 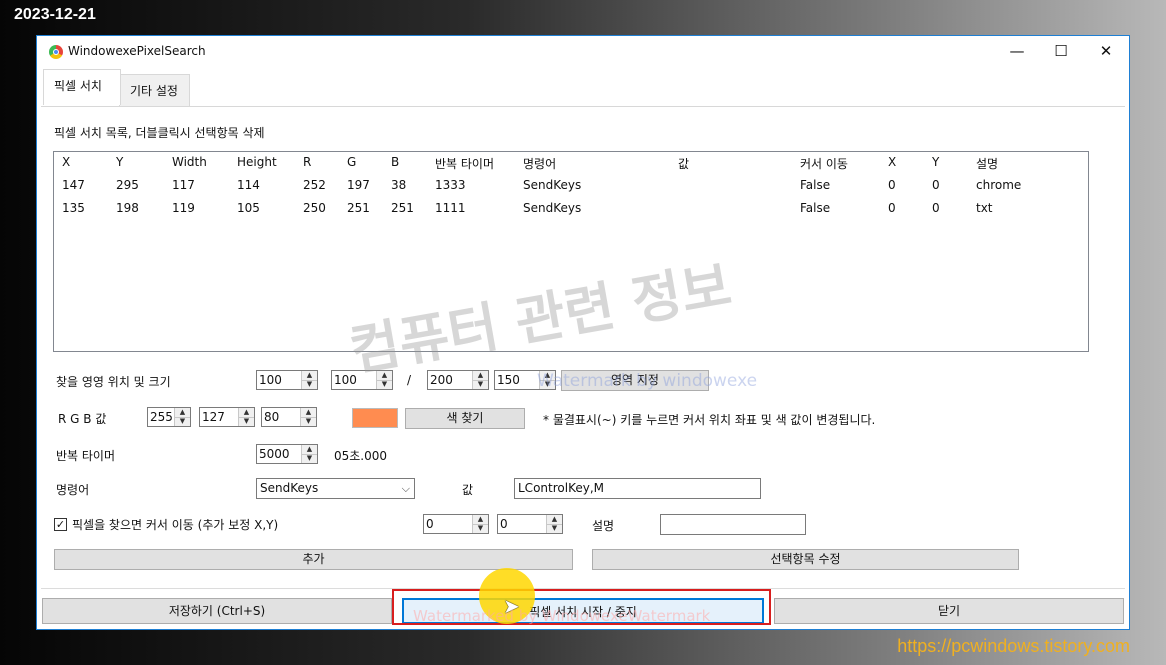 I want to click on cell-y: 295, so click(x=127, y=185).